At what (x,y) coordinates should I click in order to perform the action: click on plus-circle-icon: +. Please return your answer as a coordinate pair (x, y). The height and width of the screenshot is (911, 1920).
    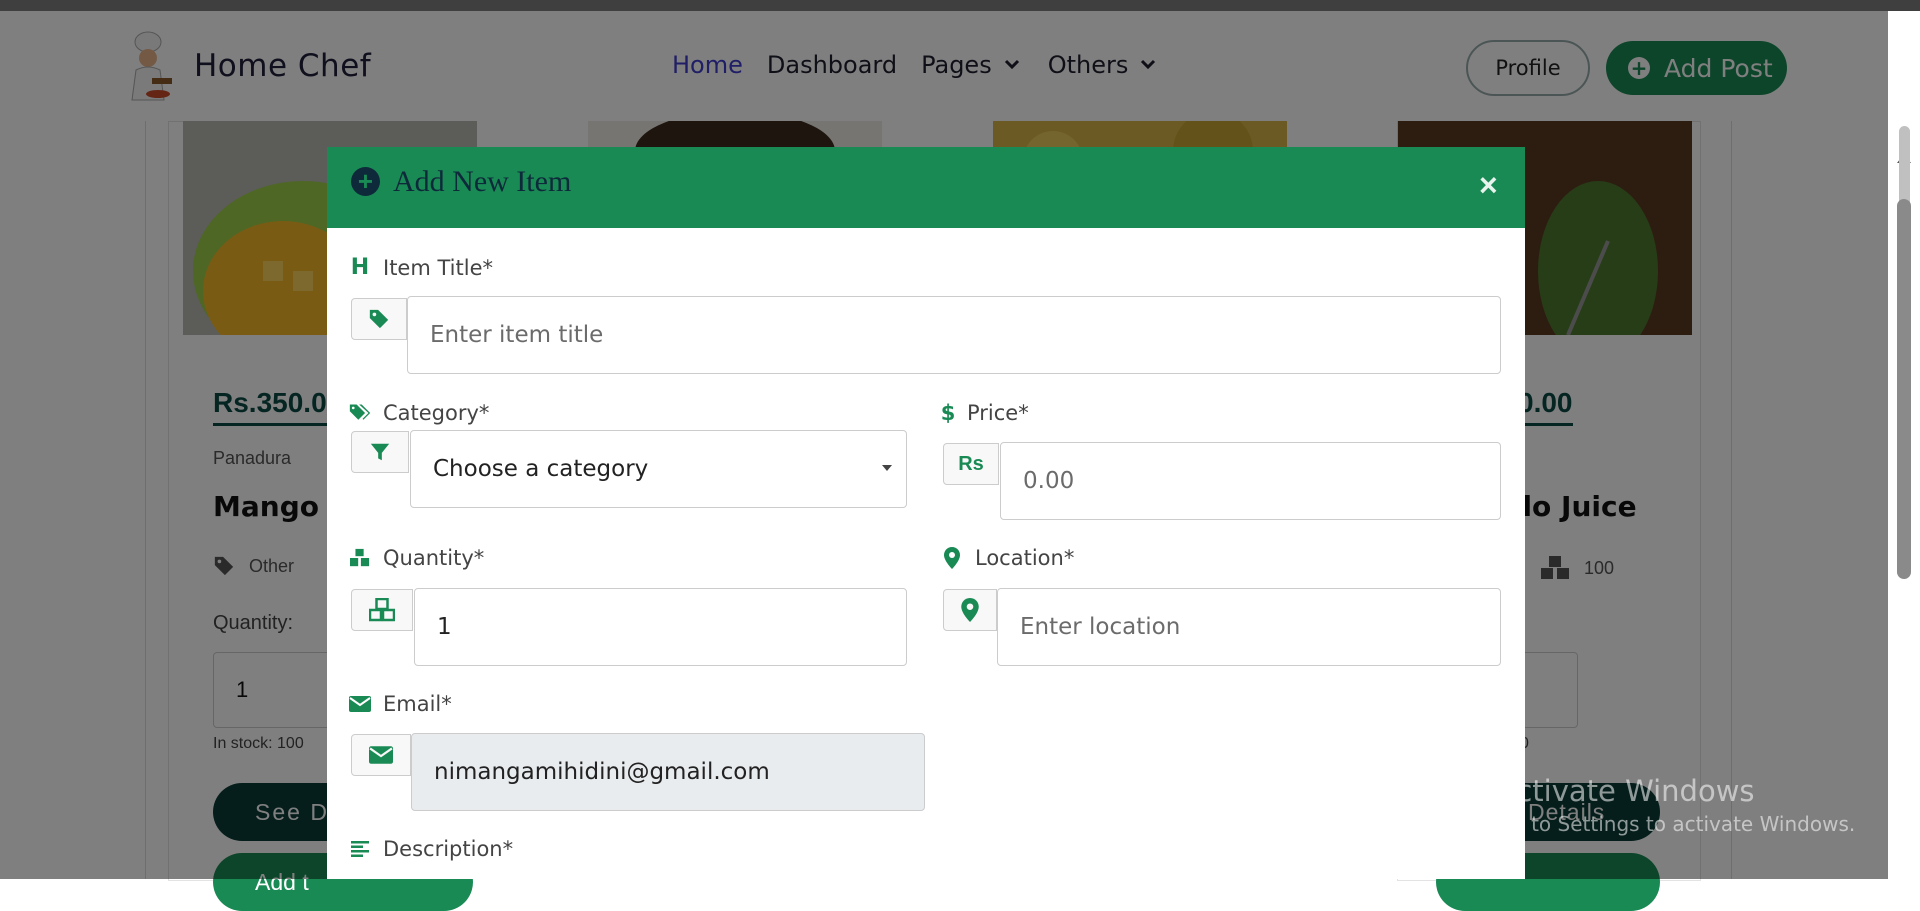
    Looking at the image, I should click on (365, 181).